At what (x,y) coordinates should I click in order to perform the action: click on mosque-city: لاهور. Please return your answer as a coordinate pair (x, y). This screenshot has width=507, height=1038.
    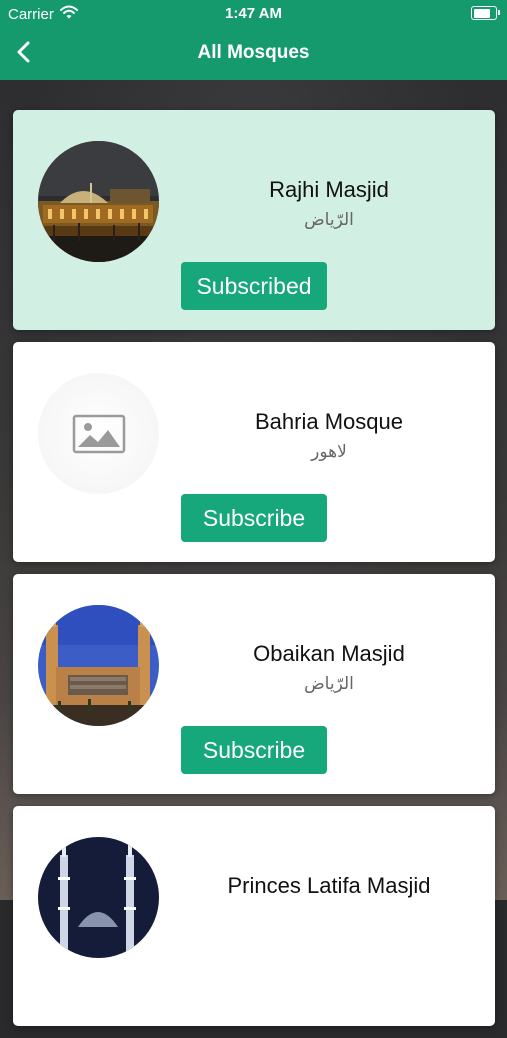
    Looking at the image, I should click on (329, 452).